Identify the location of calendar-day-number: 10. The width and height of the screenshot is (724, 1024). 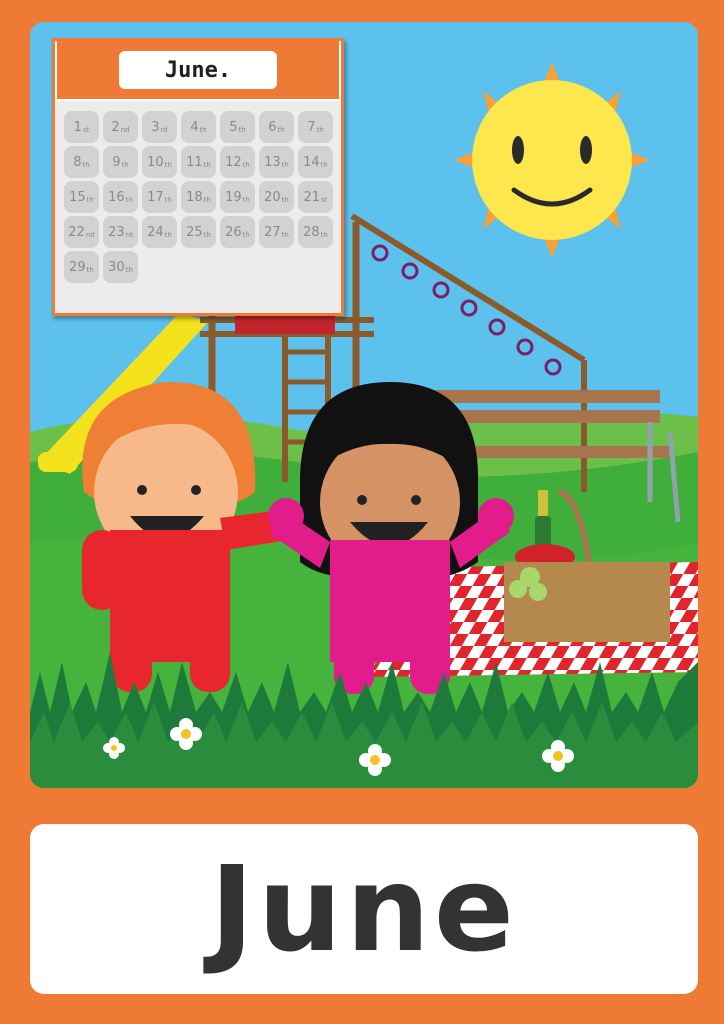
(155, 162).